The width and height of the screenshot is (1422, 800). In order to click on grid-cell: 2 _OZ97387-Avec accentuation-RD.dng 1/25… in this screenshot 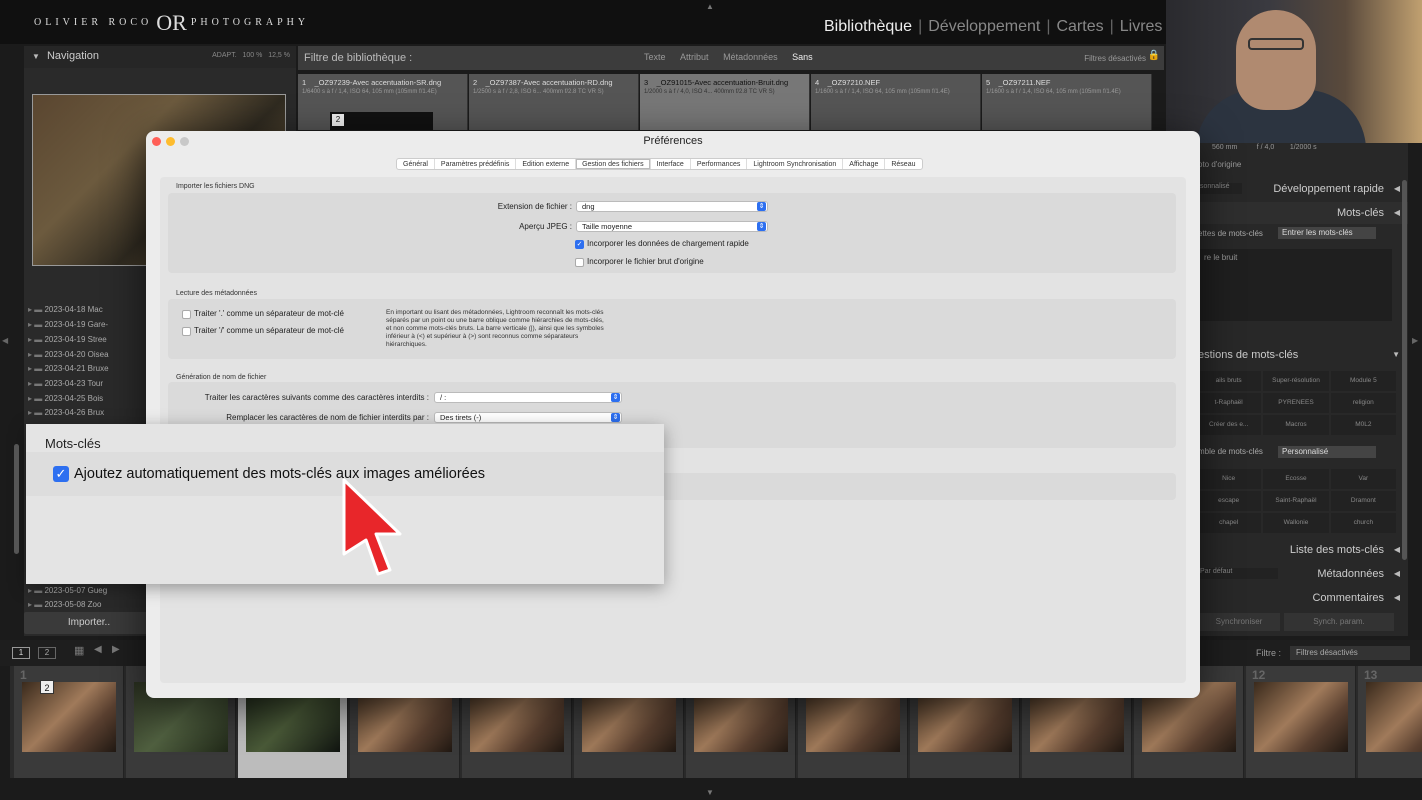, I will do `click(554, 102)`.